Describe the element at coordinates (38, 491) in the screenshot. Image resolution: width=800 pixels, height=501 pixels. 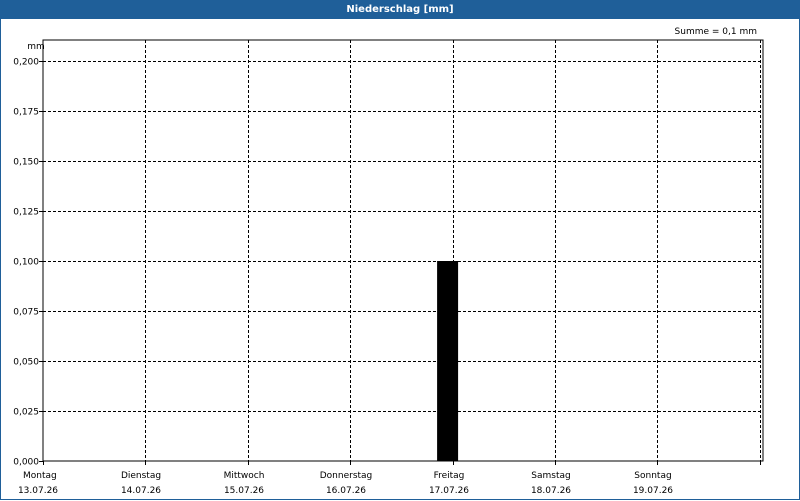
I see `x-date-label: 13.07.26` at that location.